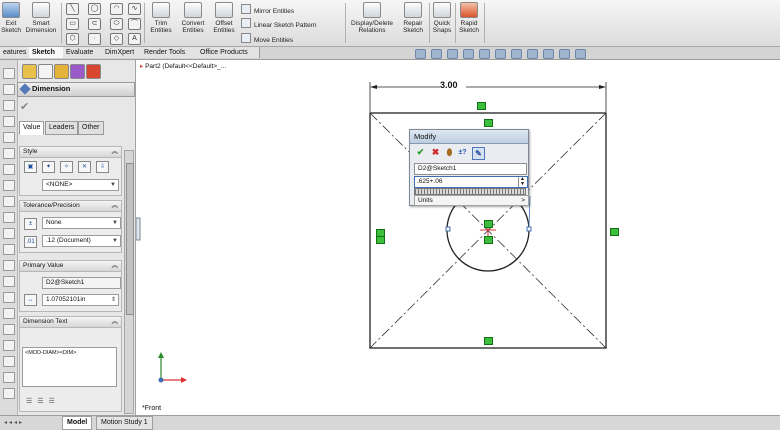 The image size is (780, 430). Describe the element at coordinates (61, 71) in the screenshot. I see `configuration-manager-tab` at that location.